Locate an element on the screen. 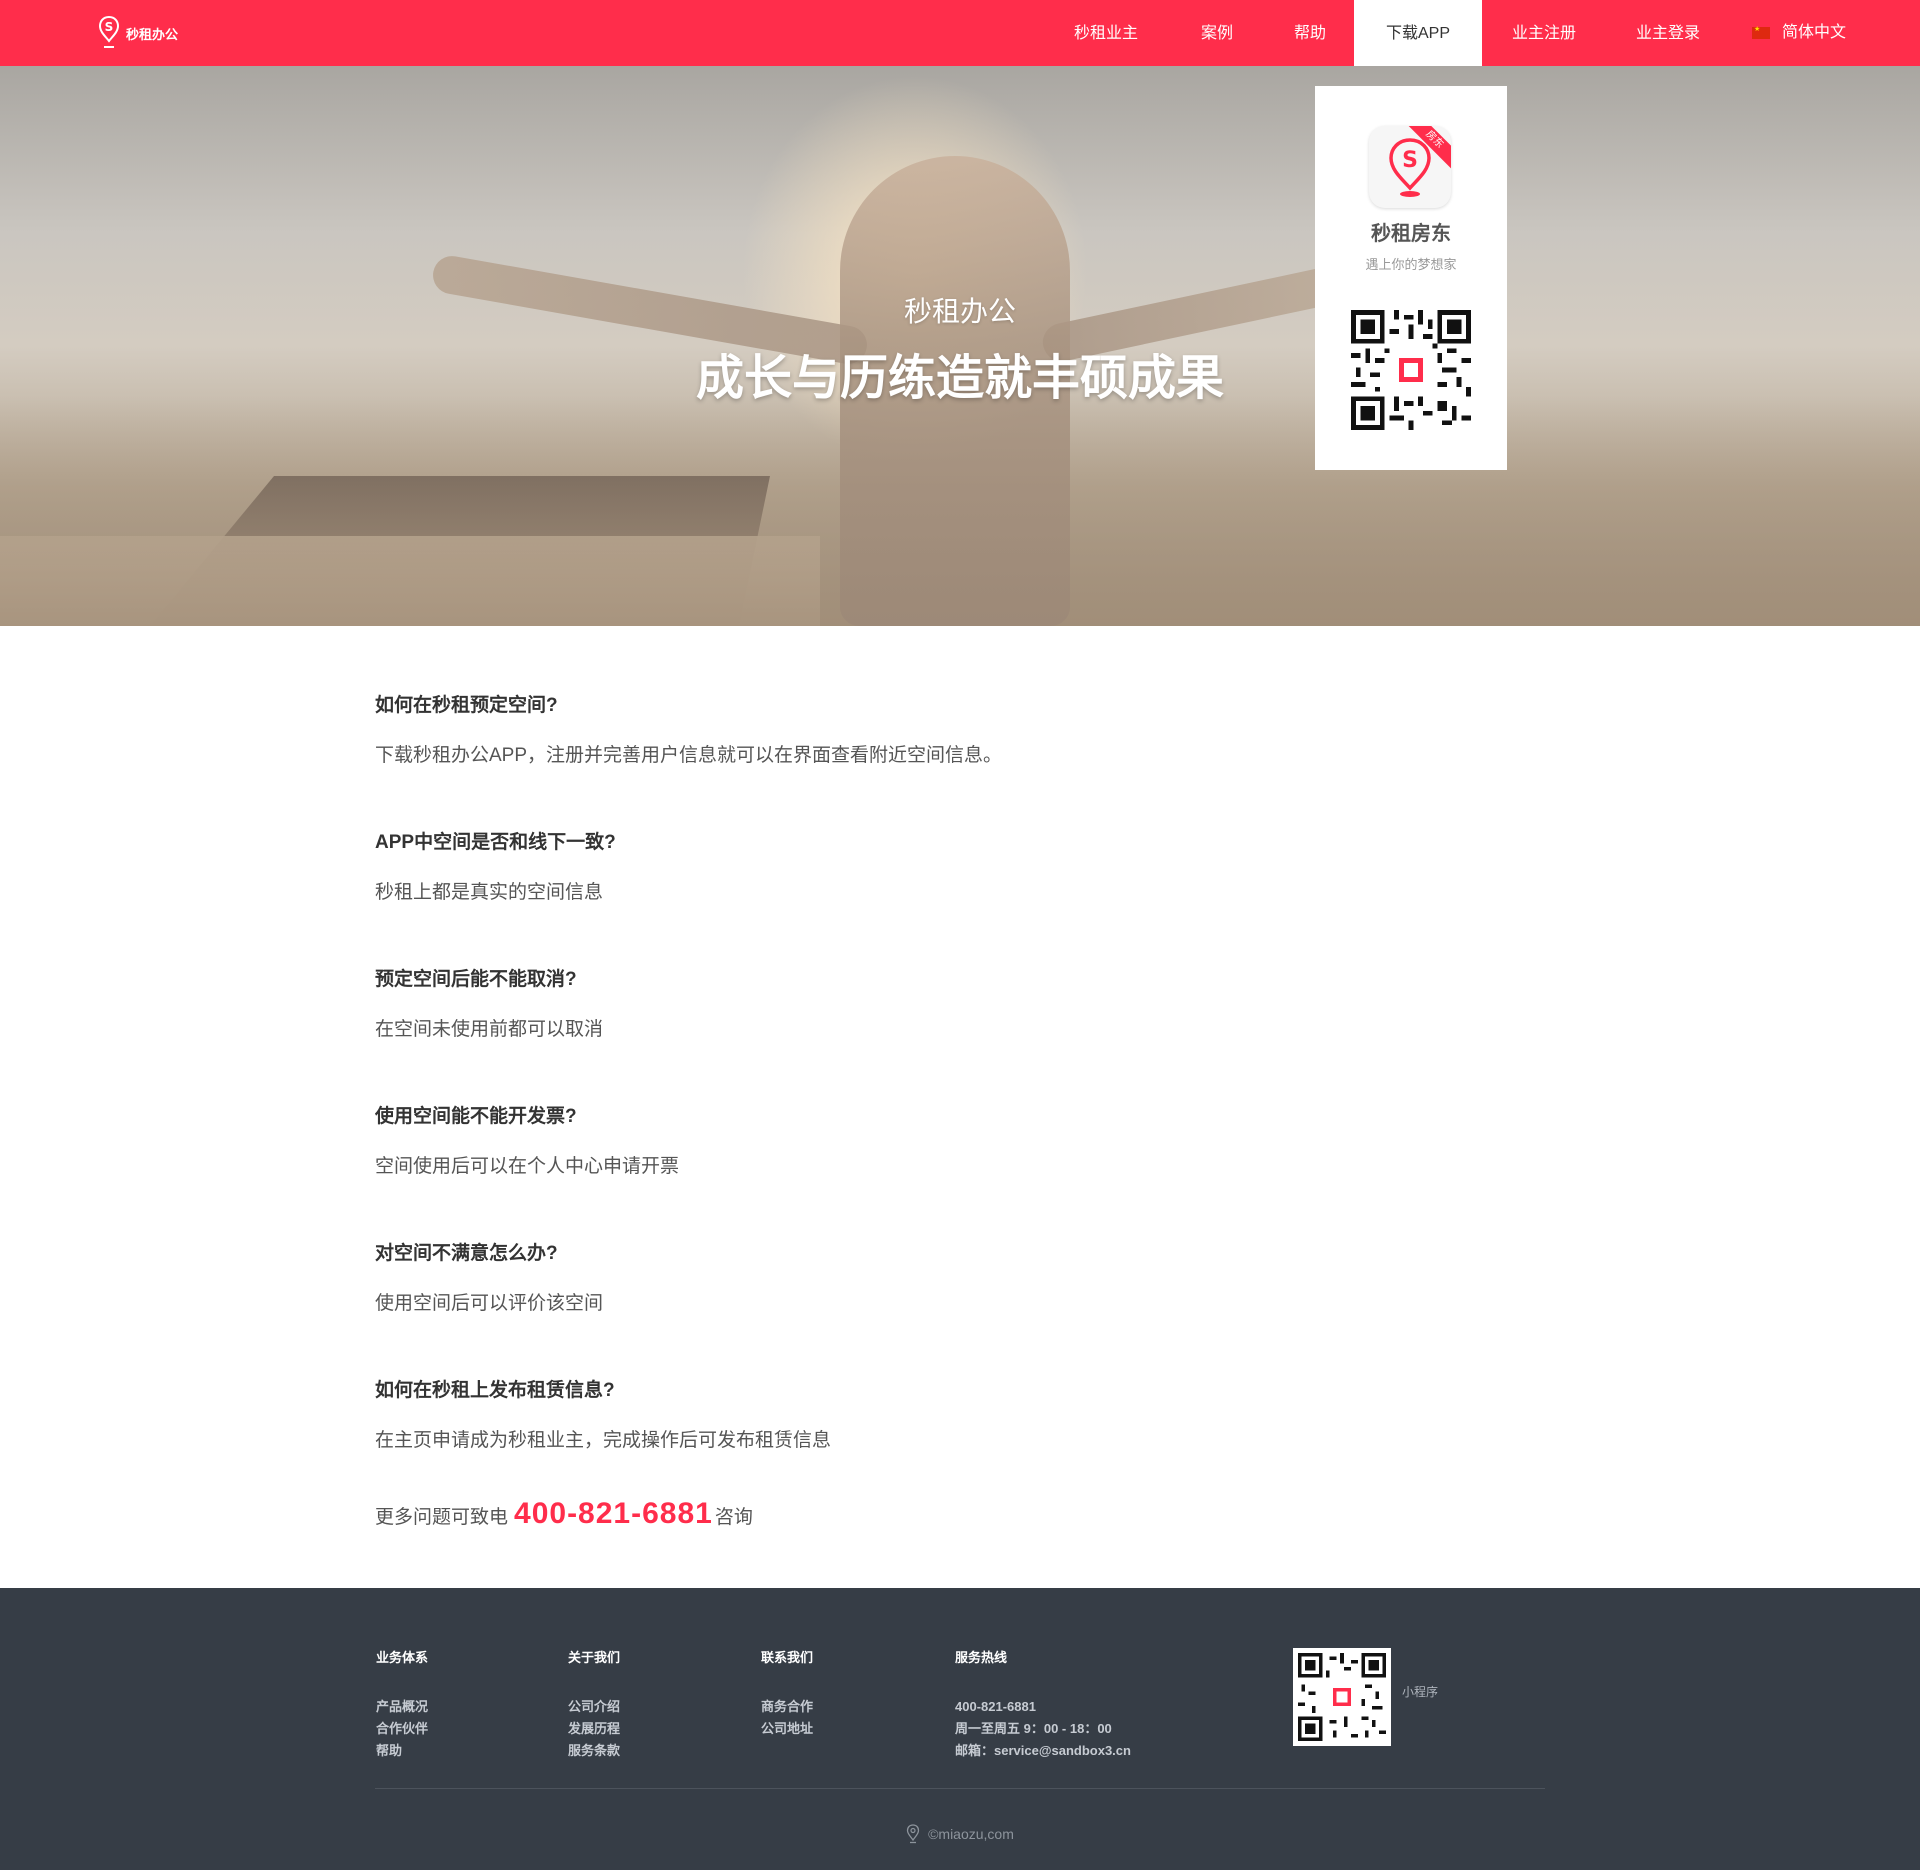 The width and height of the screenshot is (1920, 1870). download-qr-code-icon is located at coordinates (1411, 370).